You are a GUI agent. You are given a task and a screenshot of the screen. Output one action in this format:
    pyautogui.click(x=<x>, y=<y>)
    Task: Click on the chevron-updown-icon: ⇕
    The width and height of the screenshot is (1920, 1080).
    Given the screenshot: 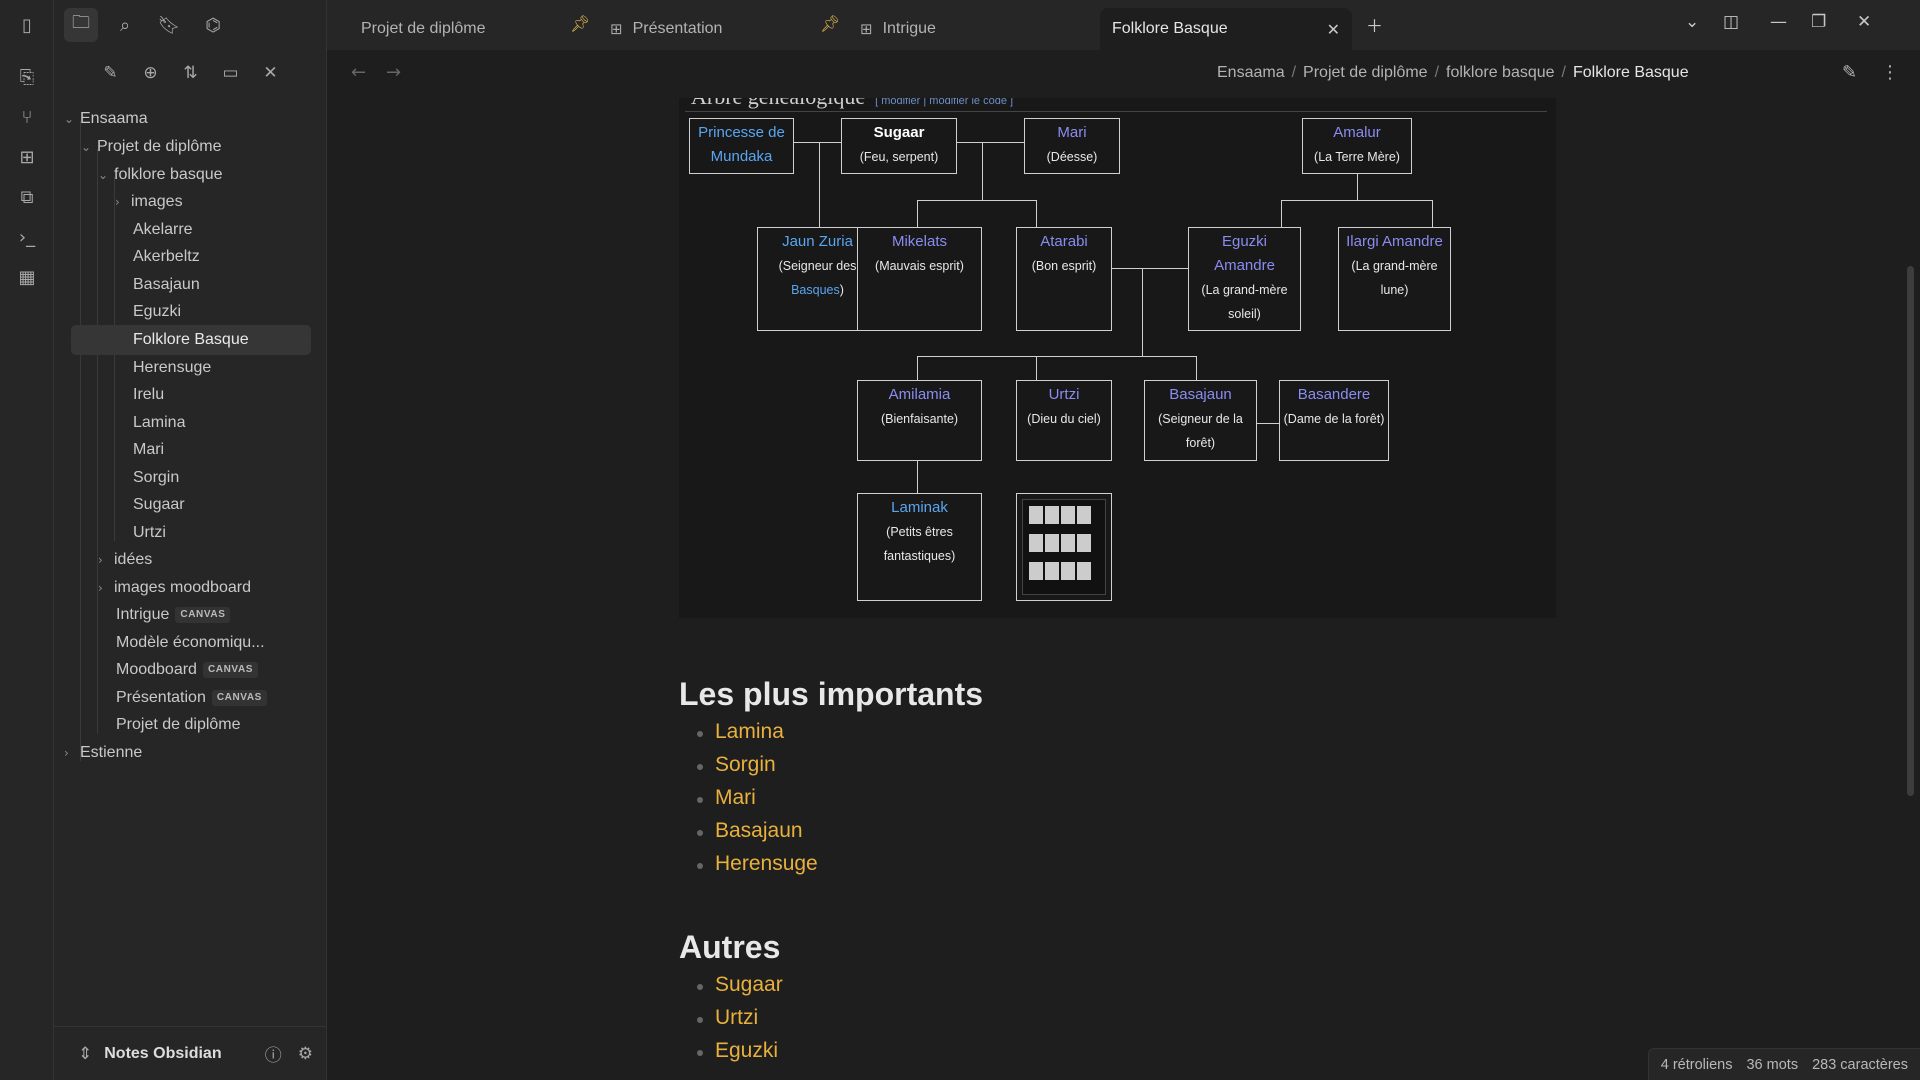 What is the action you would take?
    pyautogui.click(x=85, y=1054)
    